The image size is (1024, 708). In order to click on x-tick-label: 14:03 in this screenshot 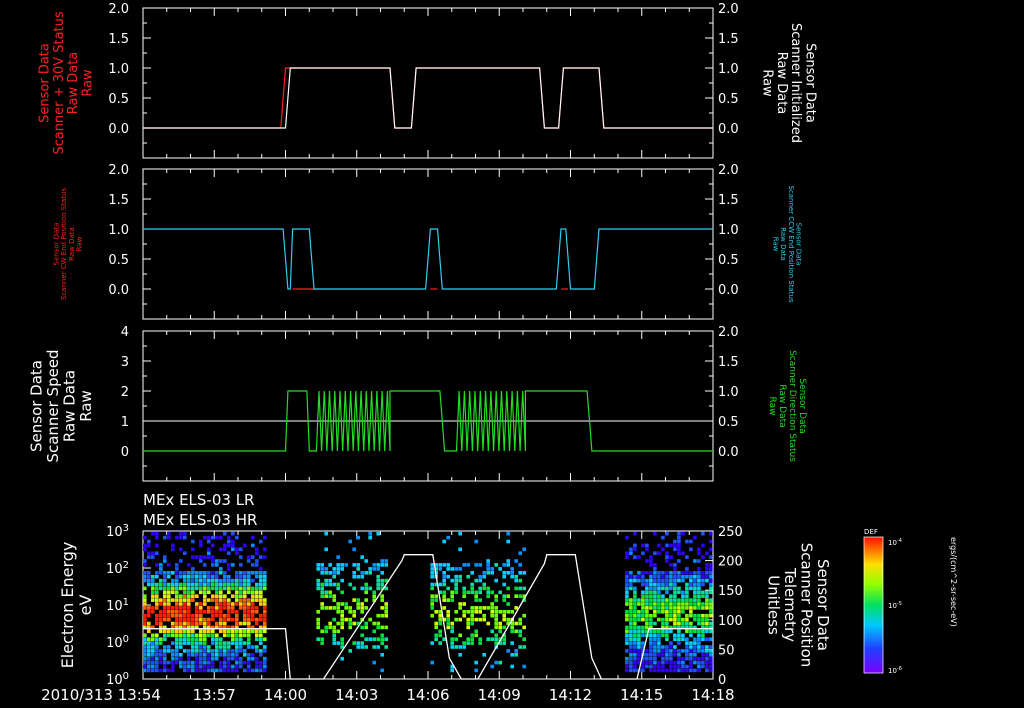, I will do `click(356, 695)`.